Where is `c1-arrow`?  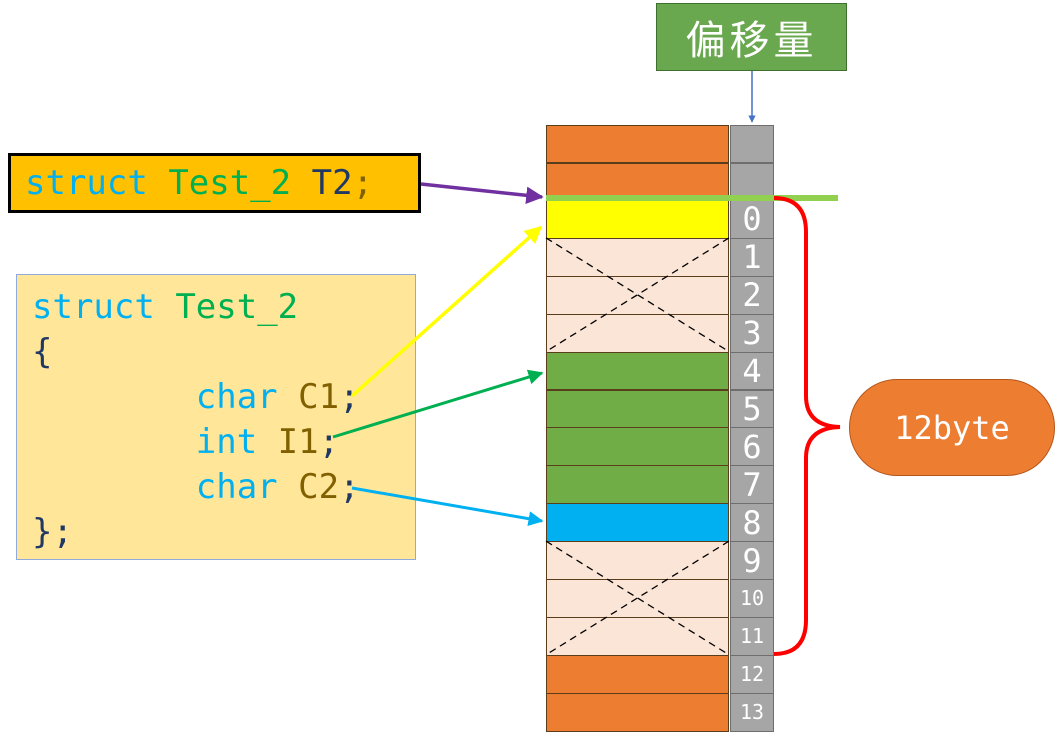
c1-arrow is located at coordinates (446, 311).